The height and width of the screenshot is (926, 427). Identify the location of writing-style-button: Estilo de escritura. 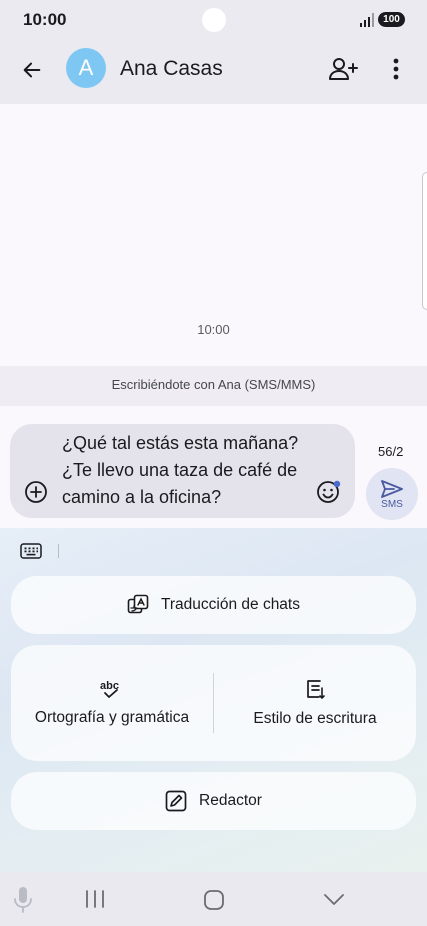
(315, 703).